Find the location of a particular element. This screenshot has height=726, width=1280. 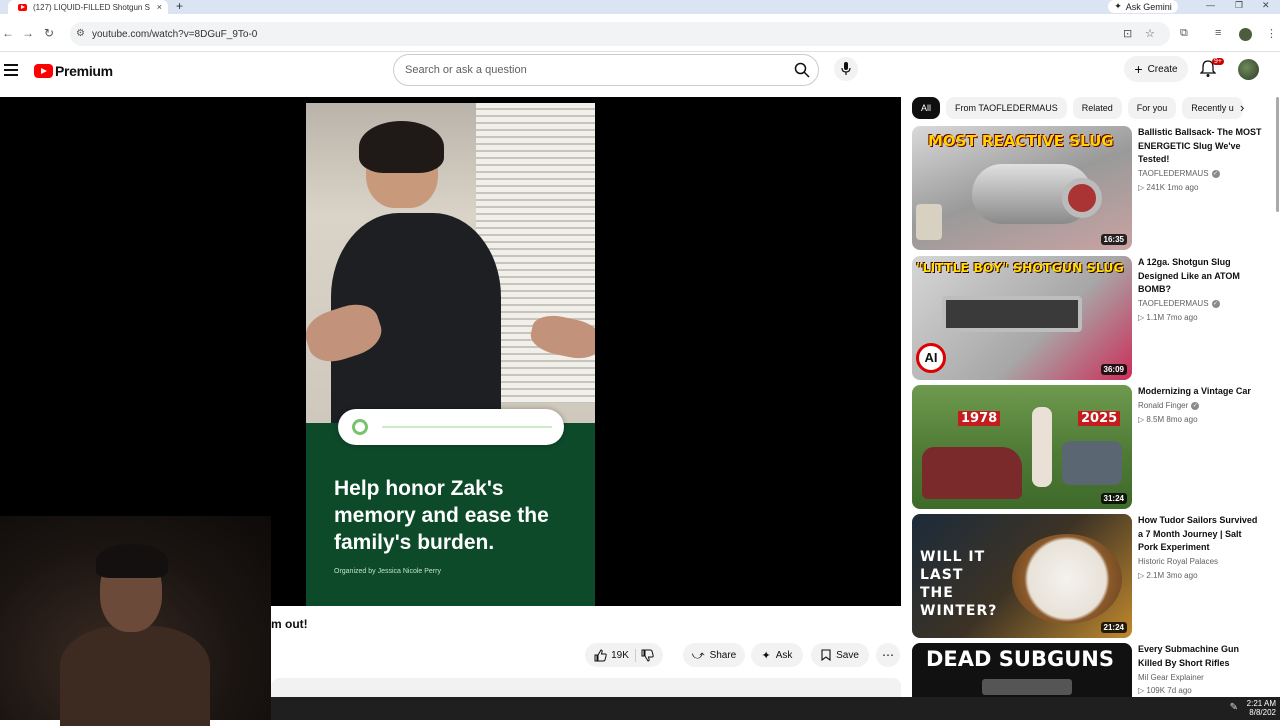

system-clock: 2:21 AM 8/8/202 is located at coordinates (1261, 708).